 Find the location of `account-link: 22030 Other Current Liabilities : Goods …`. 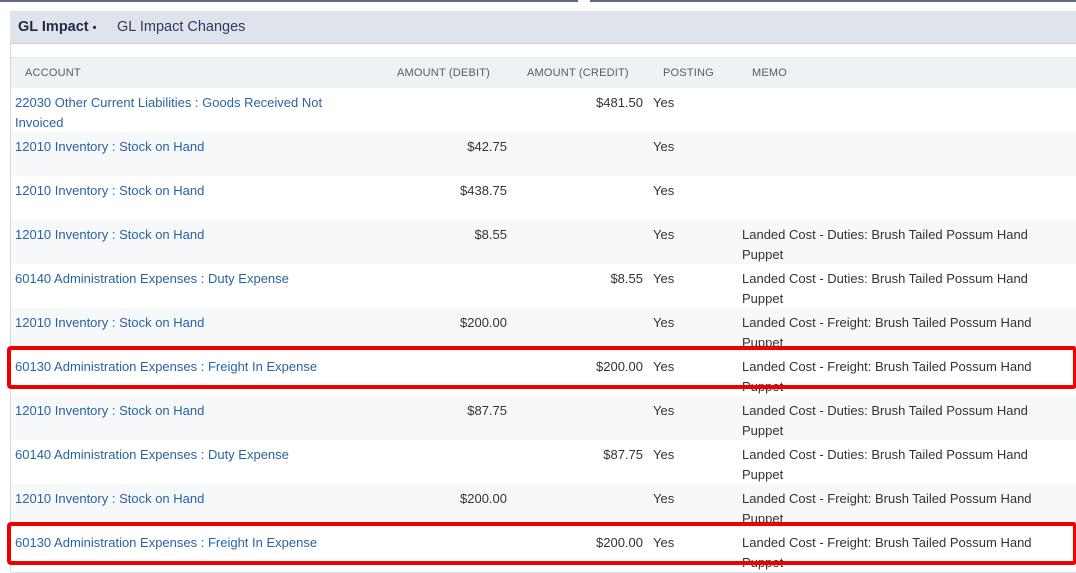

account-link: 22030 Other Current Liabilities : Goods … is located at coordinates (185, 113).